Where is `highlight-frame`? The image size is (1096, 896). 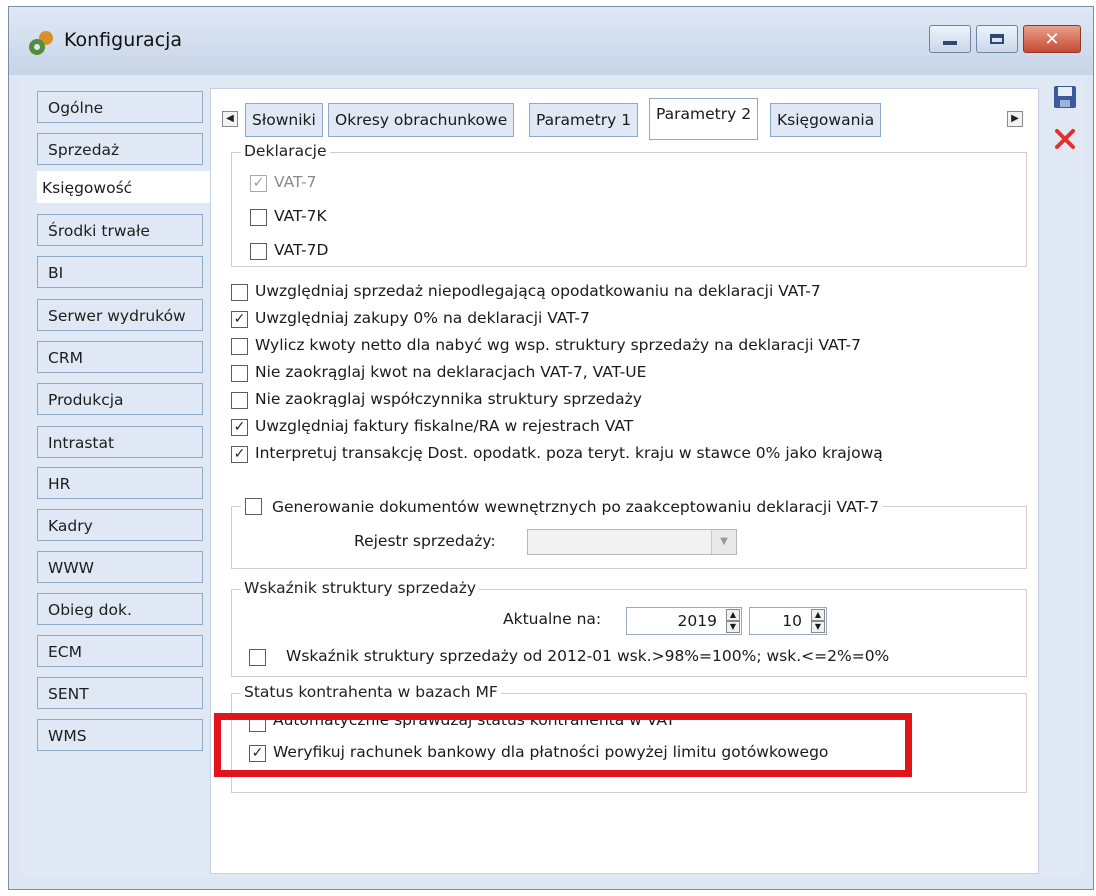
highlight-frame is located at coordinates (563, 745).